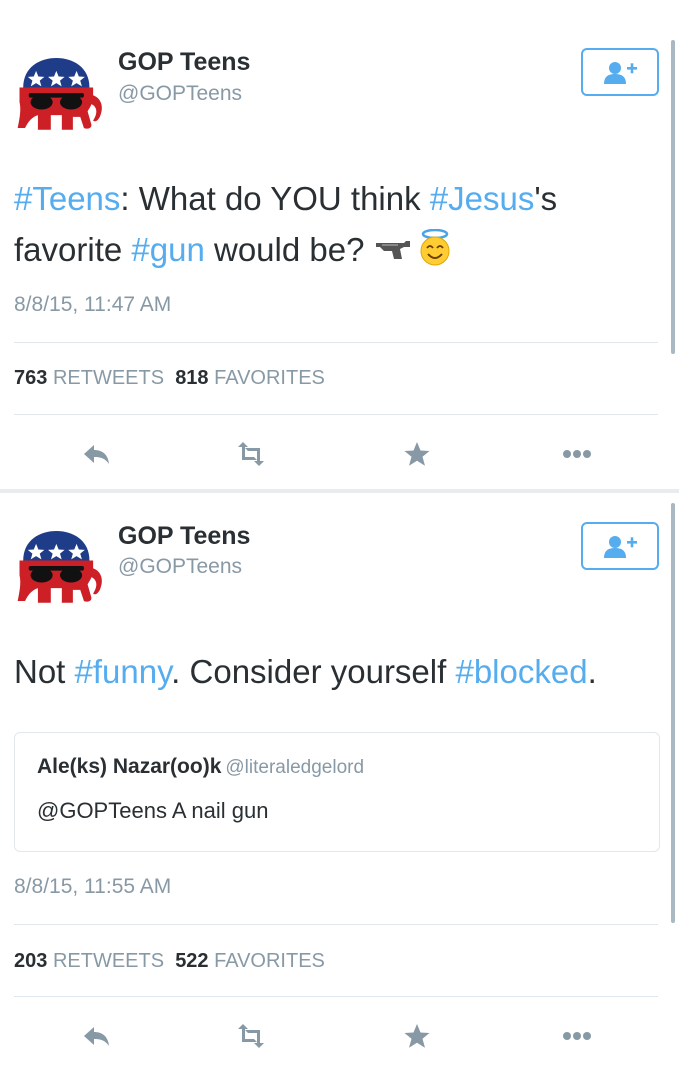 The image size is (679, 1074). Describe the element at coordinates (92, 305) in the screenshot. I see `timestamp: 8/8/15, 11:47 AM` at that location.